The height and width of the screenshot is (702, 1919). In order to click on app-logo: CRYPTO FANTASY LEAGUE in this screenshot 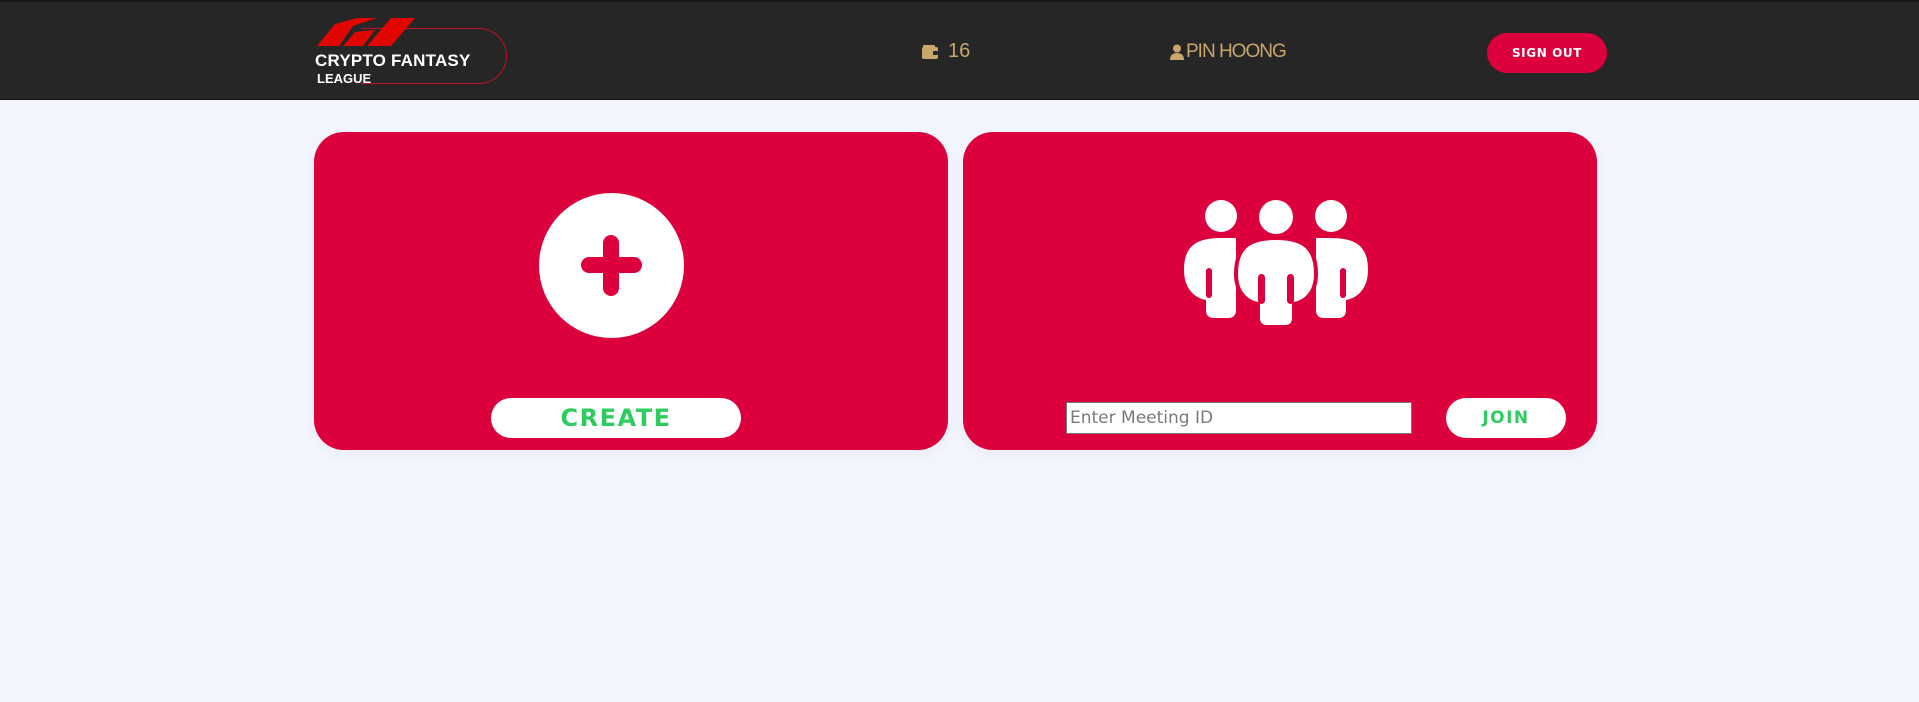, I will do `click(410, 52)`.